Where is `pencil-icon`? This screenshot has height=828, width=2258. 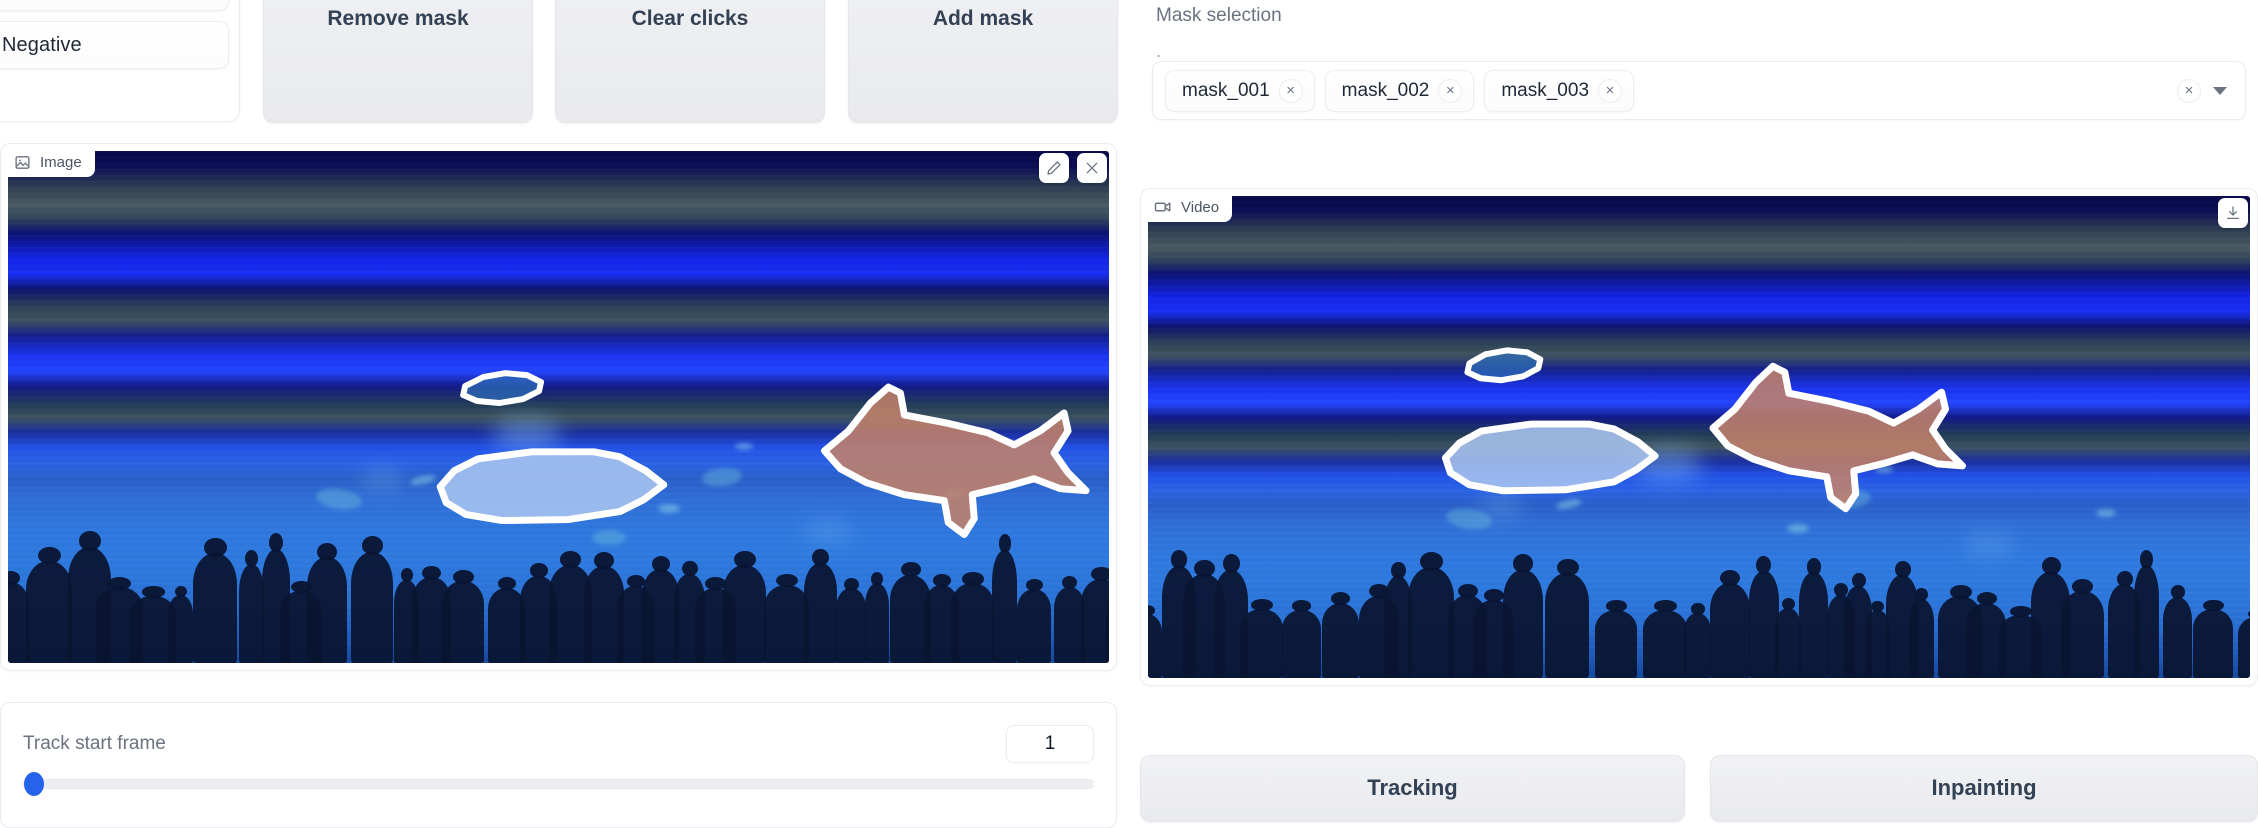 pencil-icon is located at coordinates (1054, 168).